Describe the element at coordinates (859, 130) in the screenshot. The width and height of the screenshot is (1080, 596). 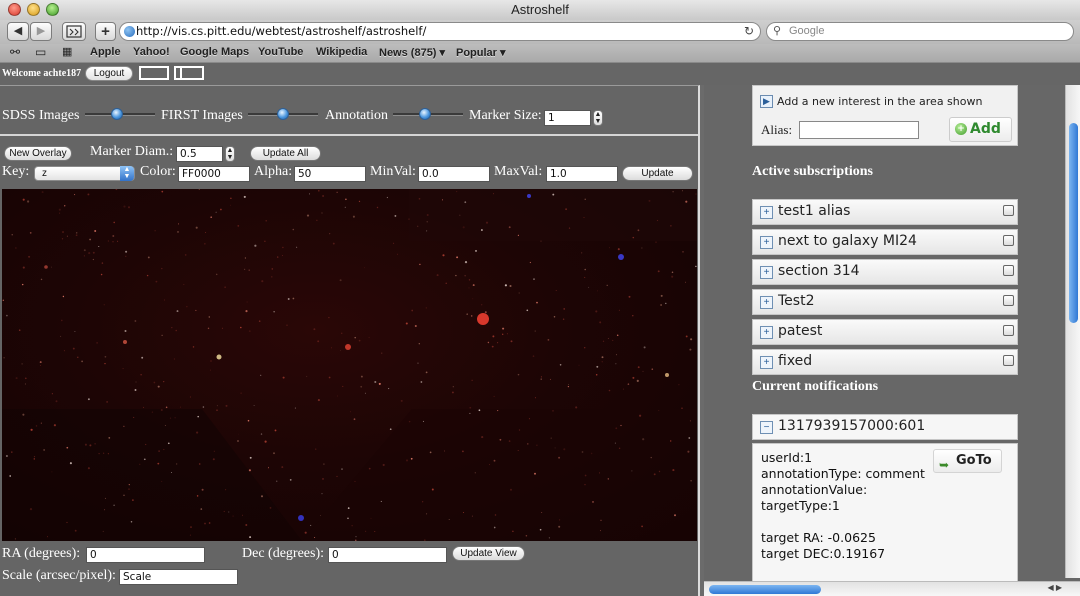
I see `alias-input` at that location.